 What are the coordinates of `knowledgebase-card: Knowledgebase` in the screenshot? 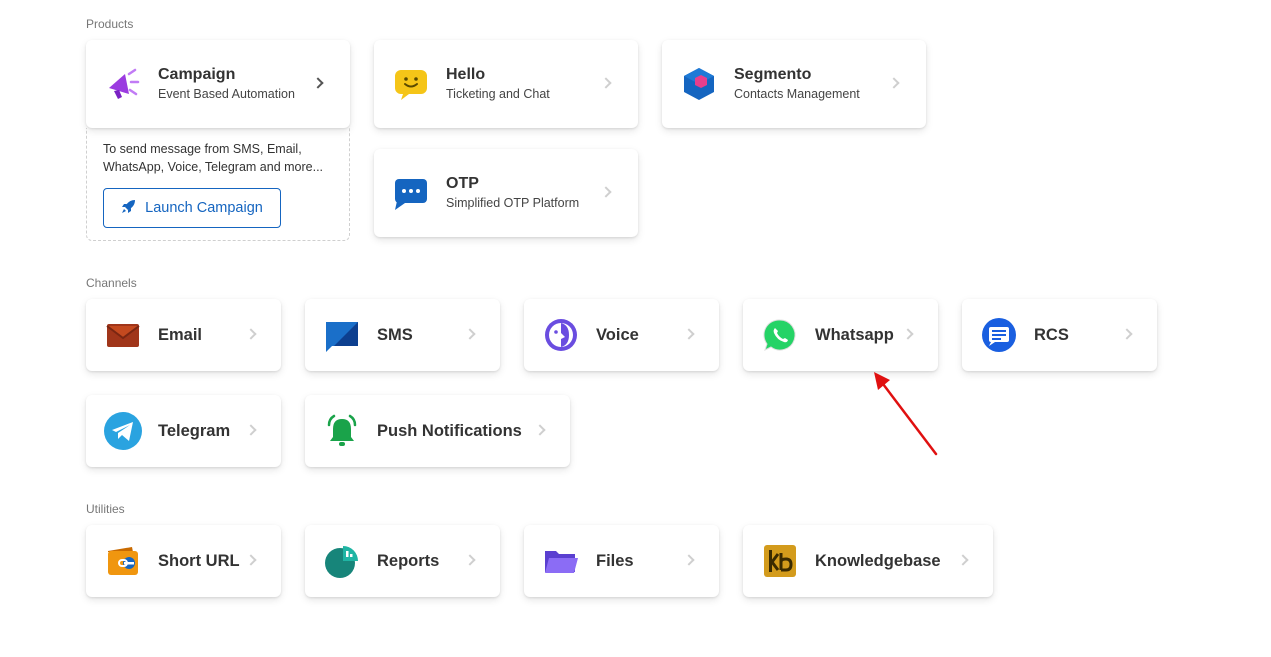 It's located at (868, 561).